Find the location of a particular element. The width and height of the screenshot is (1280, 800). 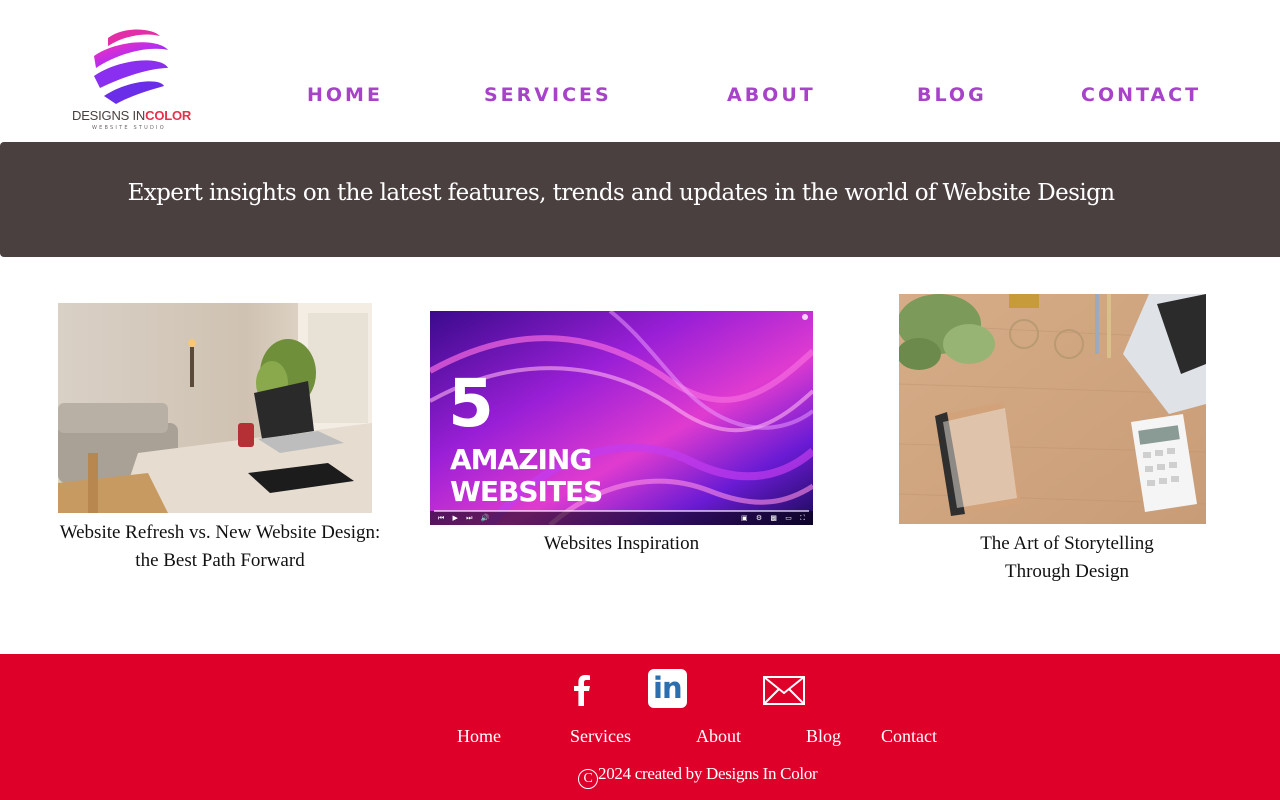

striped-globe-icon is located at coordinates (131, 66).